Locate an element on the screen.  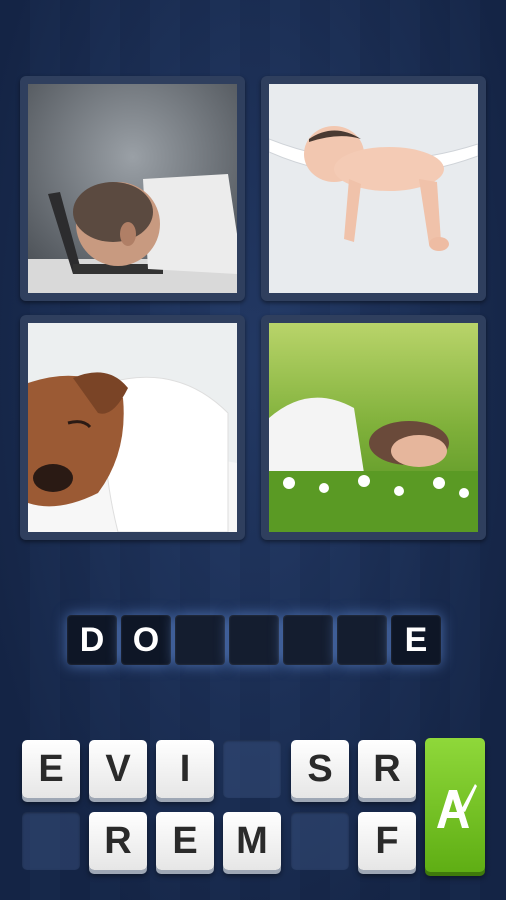
answer-slot-7: E is located at coordinates (416, 640).